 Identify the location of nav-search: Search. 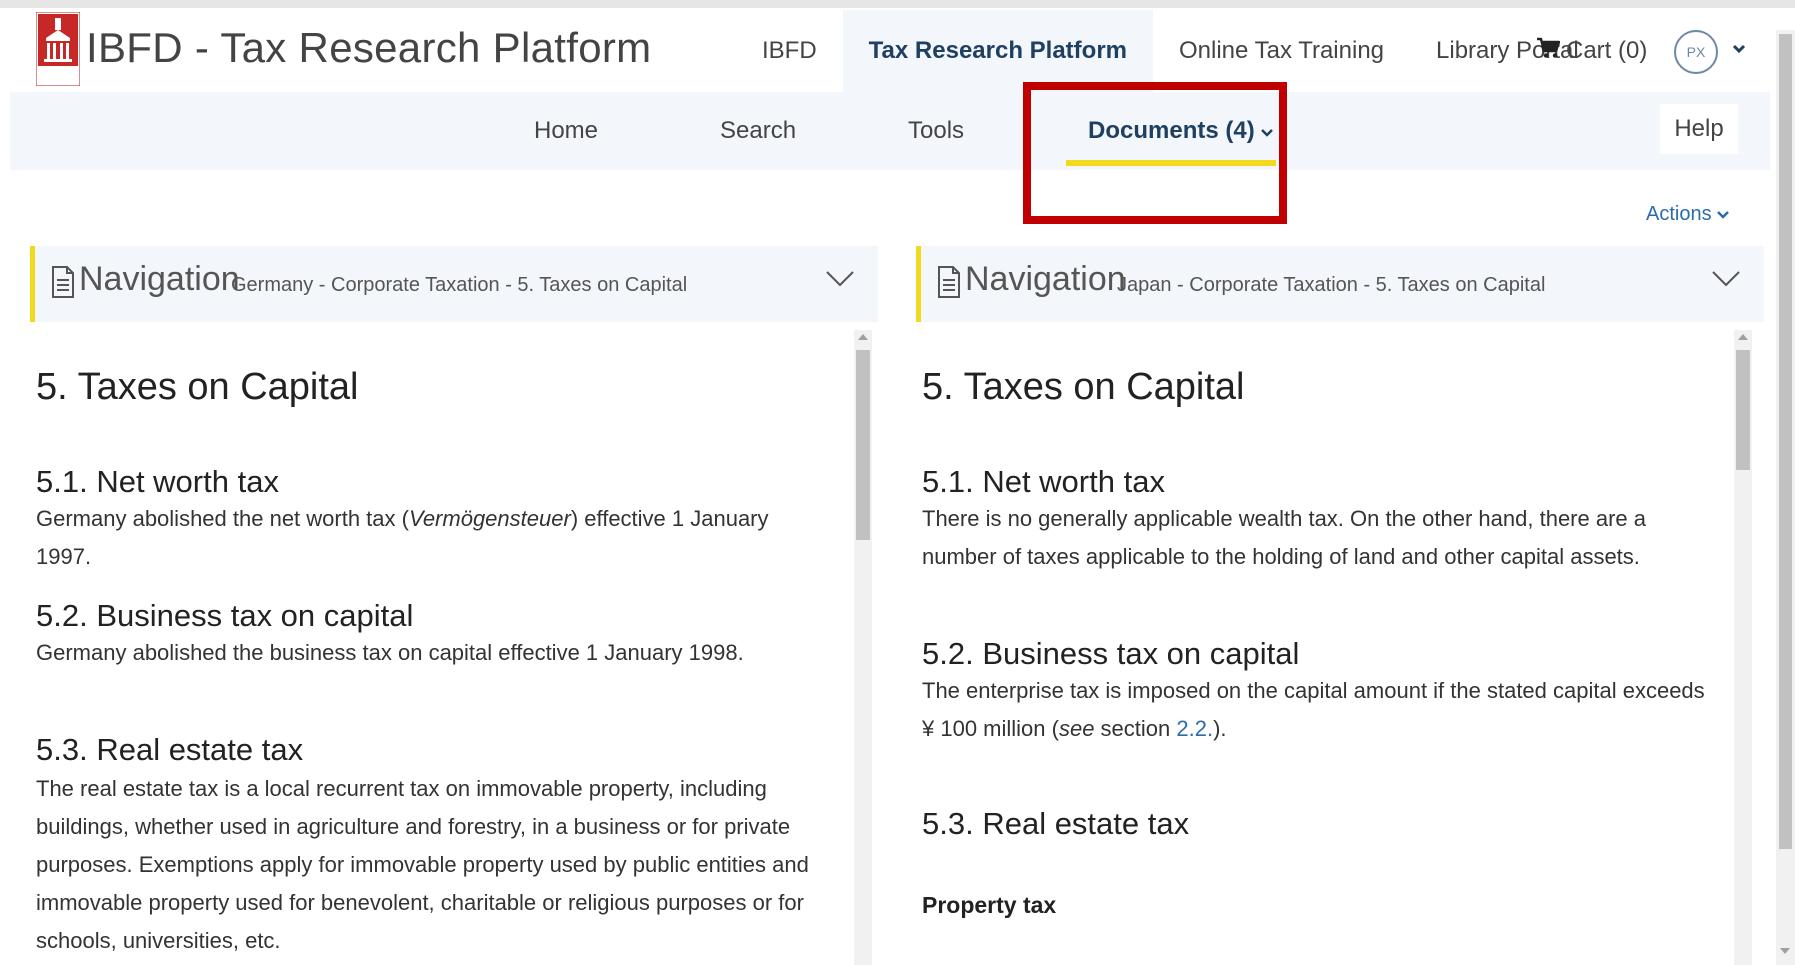
(758, 131).